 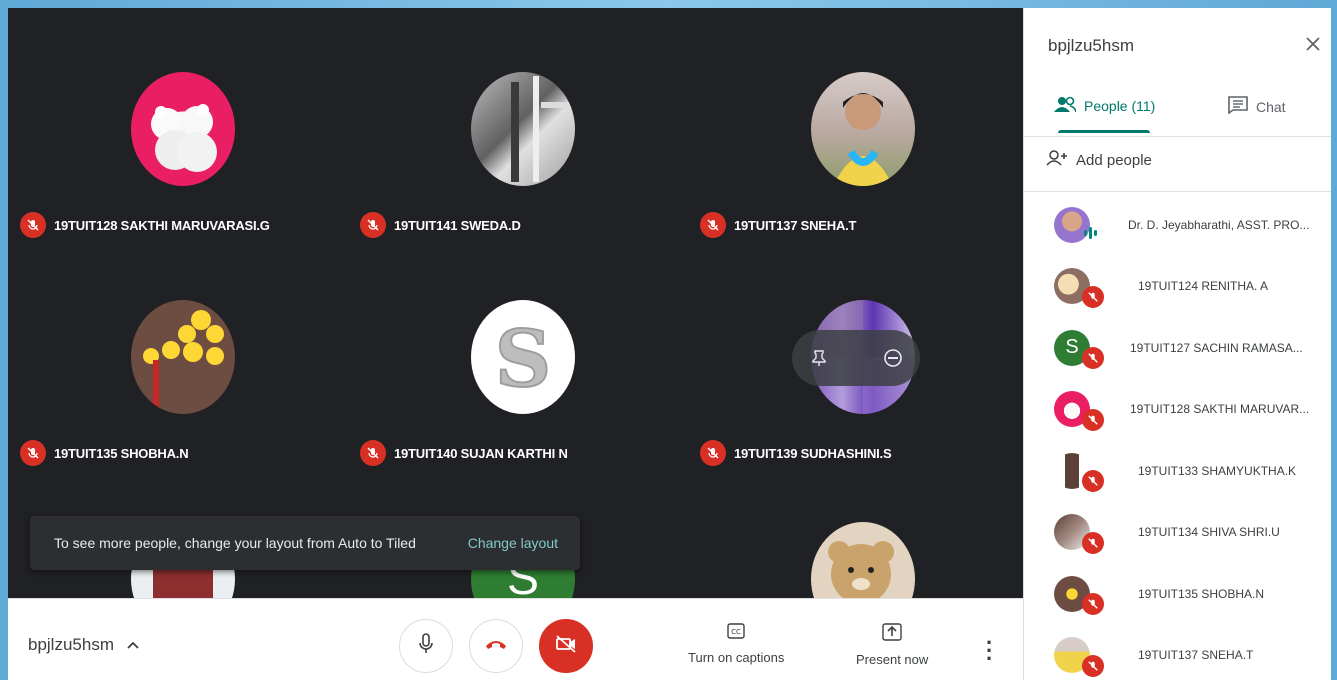 I want to click on person-name: 19TUIT124 RENITHA. A, so click(x=1203, y=286).